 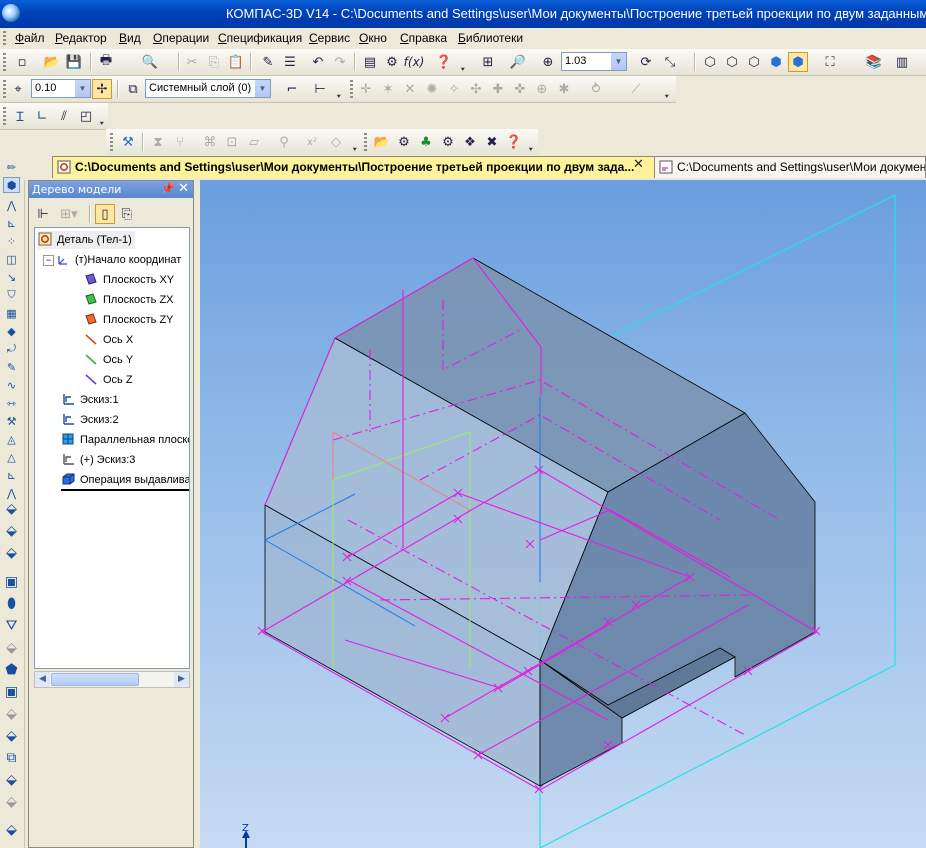 What do you see at coordinates (20, 116) in the screenshot?
I see `linear-dim-icon: Ɪ` at bounding box center [20, 116].